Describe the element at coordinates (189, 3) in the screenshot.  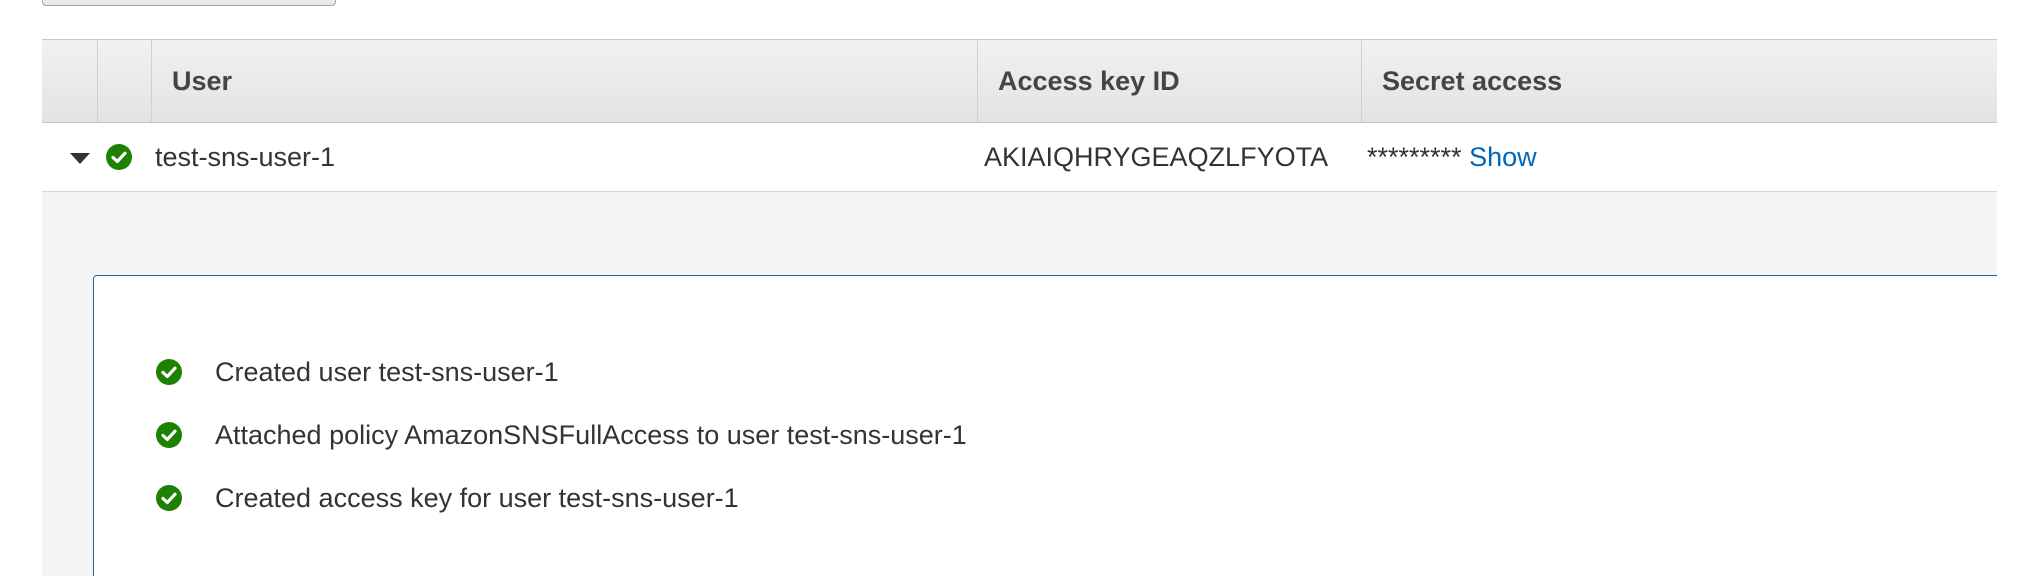
I see `toolbar-button` at that location.